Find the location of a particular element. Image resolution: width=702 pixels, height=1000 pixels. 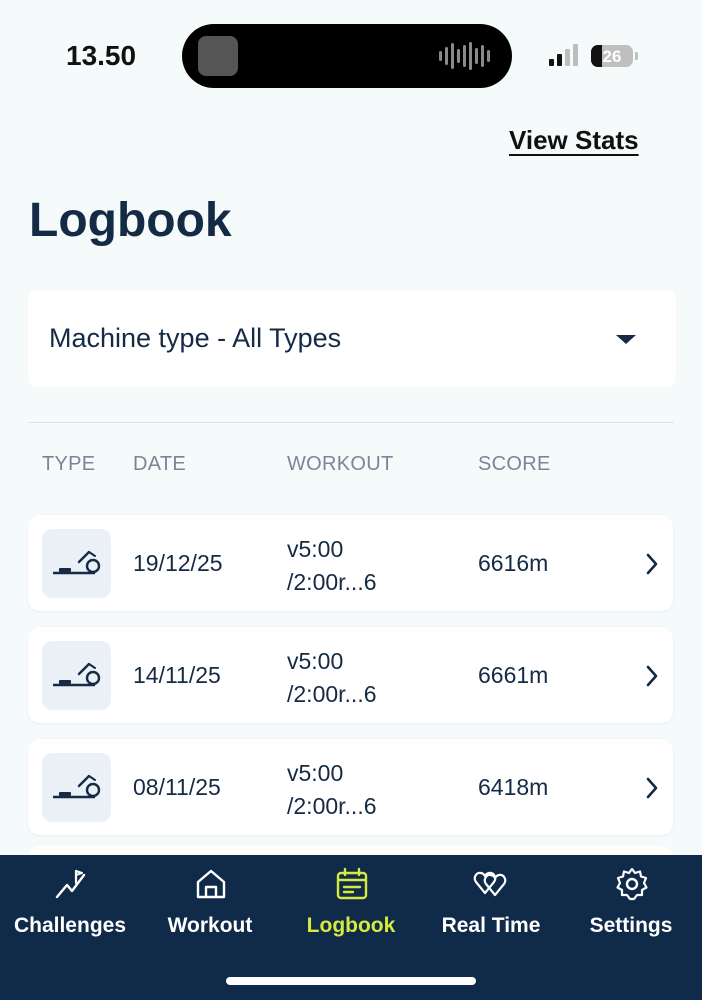

column-header-score: SCORE is located at coordinates (514, 464).